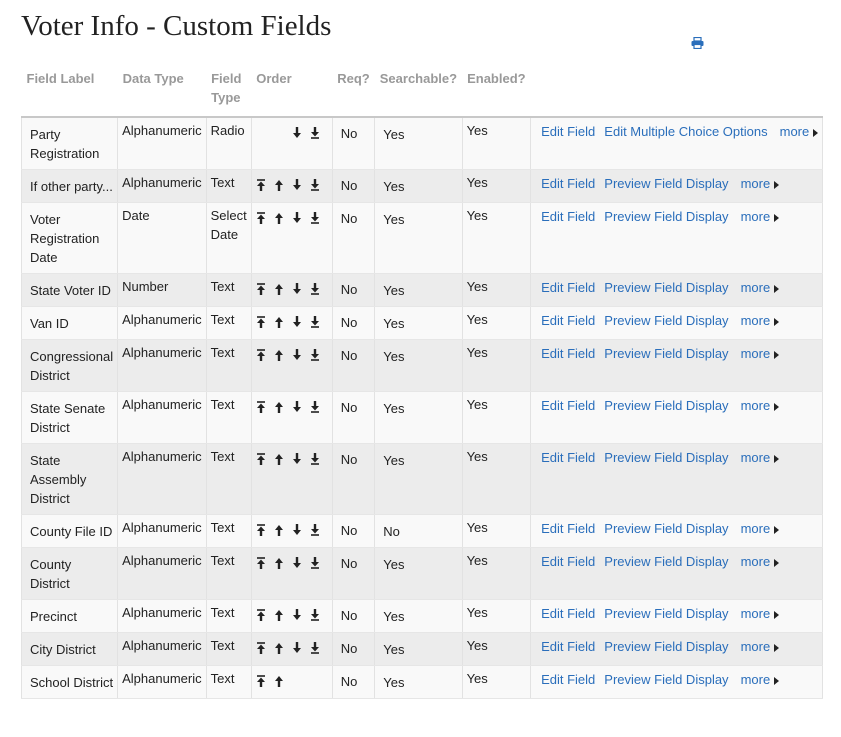  Describe the element at coordinates (228, 616) in the screenshot. I see `field-type-cell: Text` at that location.